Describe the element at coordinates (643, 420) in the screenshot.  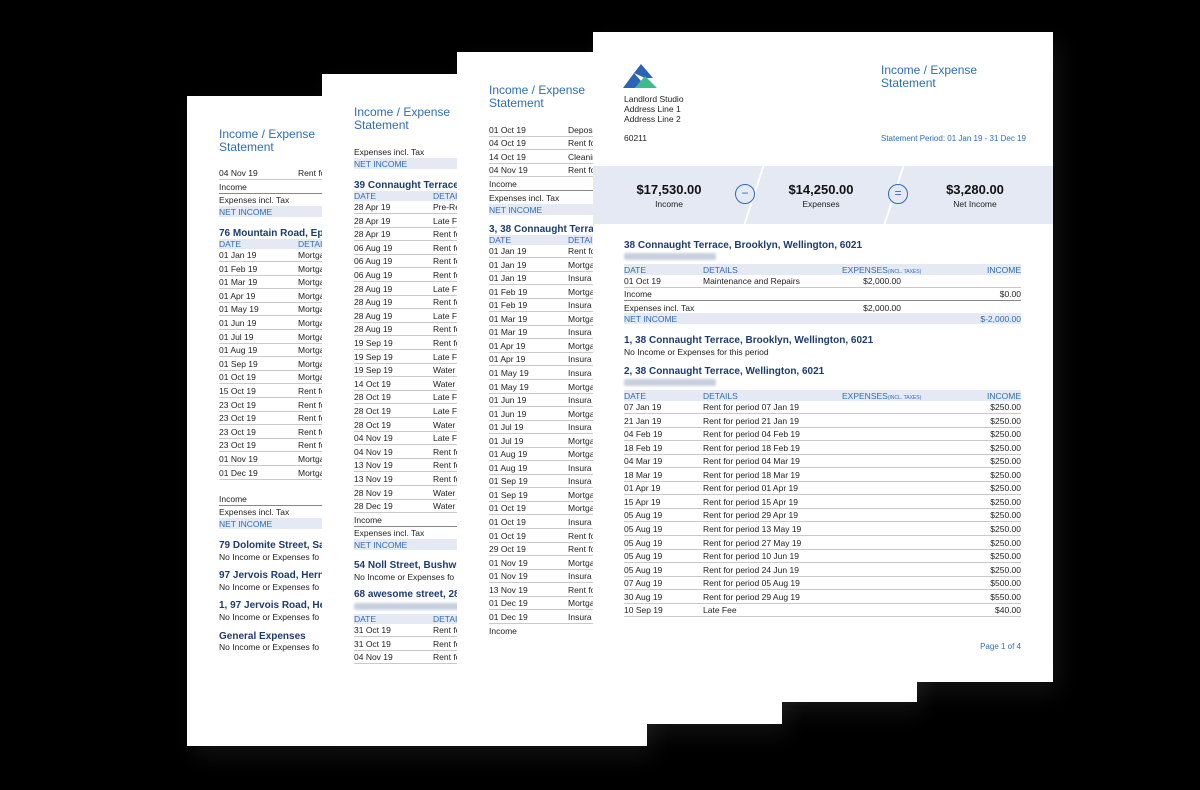
I see `row-date: 21 Jan 19` at that location.